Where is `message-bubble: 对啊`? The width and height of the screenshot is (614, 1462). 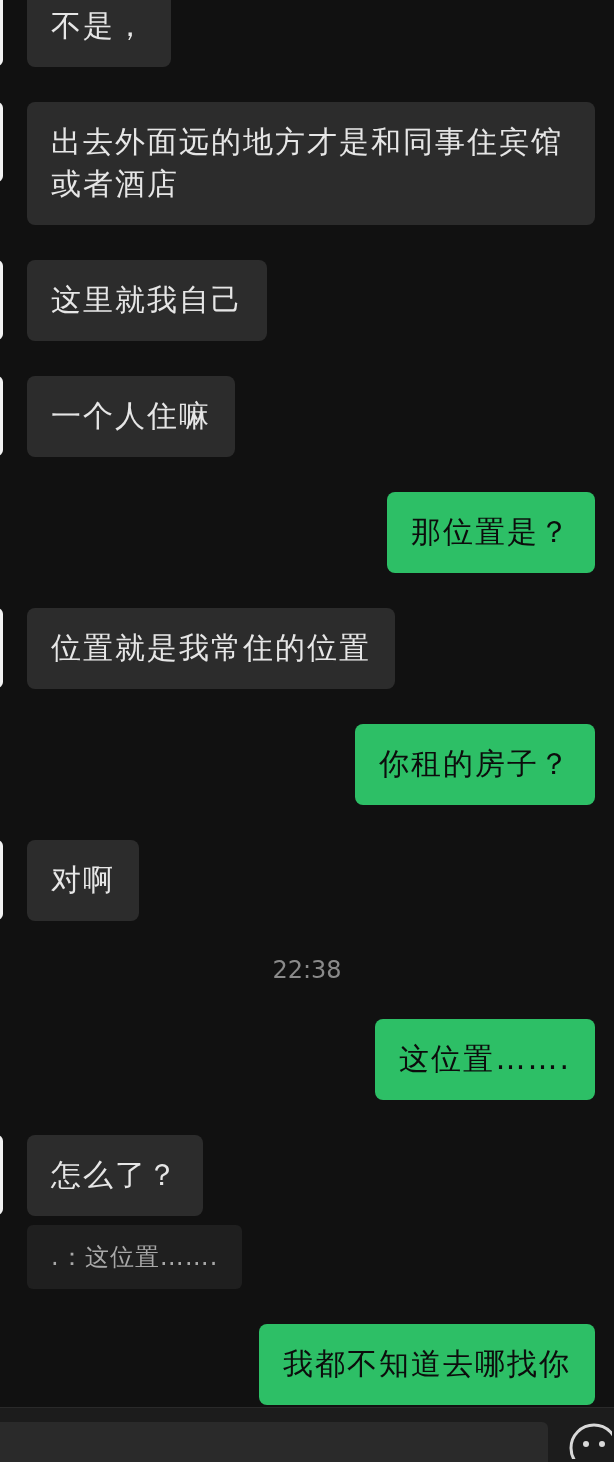 message-bubble: 对啊 is located at coordinates (83, 880).